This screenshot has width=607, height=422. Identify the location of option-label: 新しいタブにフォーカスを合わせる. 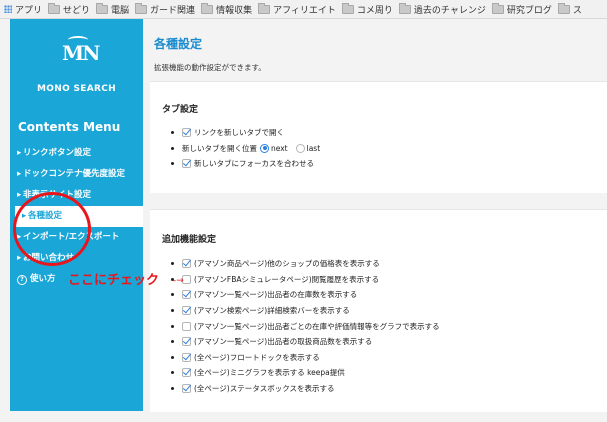
(254, 164).